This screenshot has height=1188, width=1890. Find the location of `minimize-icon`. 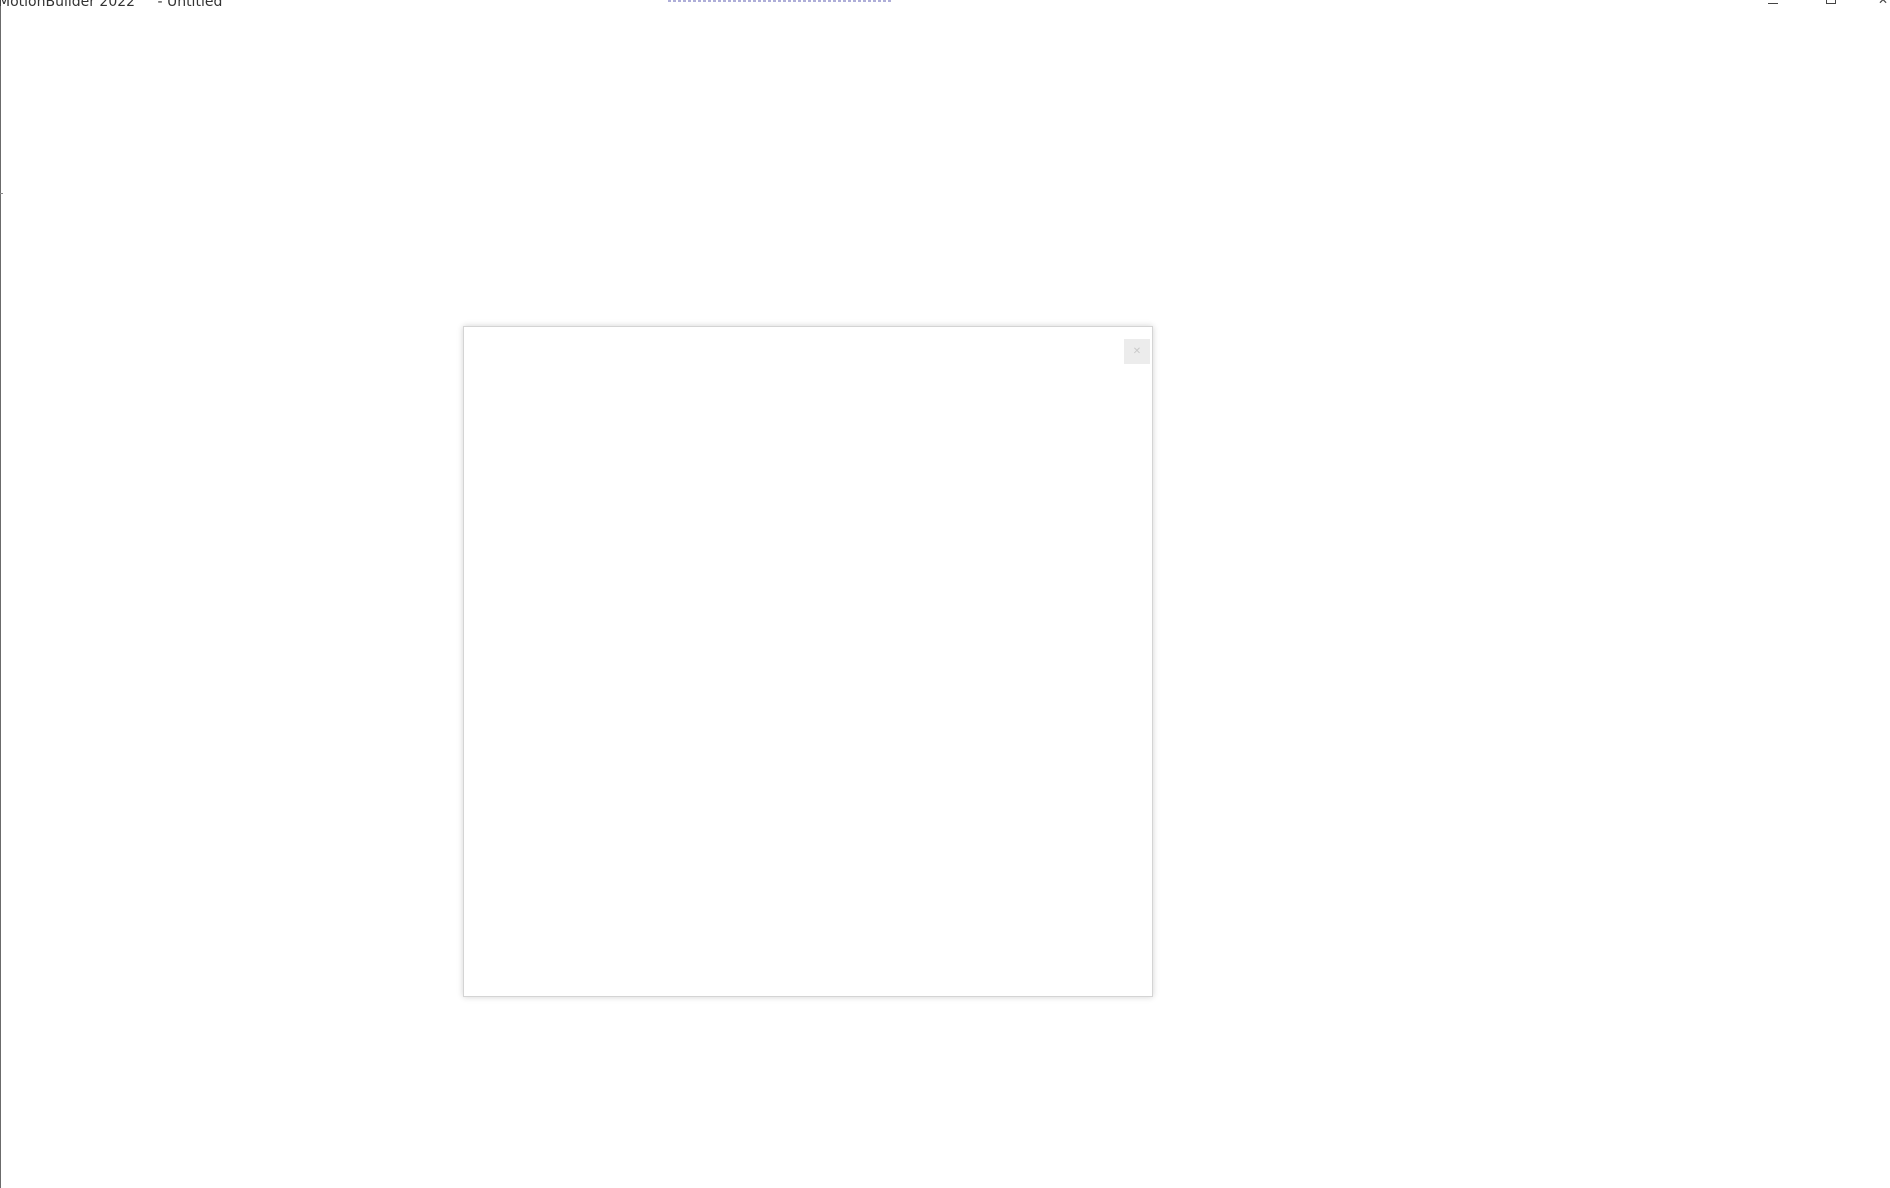

minimize-icon is located at coordinates (1773, 2).